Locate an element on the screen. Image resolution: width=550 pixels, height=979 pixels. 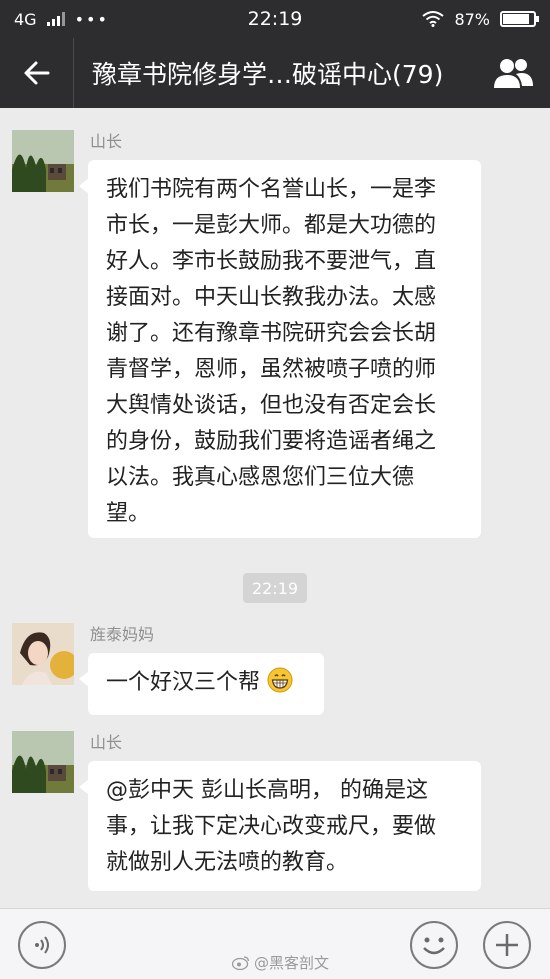
voice-button is located at coordinates (42, 945).